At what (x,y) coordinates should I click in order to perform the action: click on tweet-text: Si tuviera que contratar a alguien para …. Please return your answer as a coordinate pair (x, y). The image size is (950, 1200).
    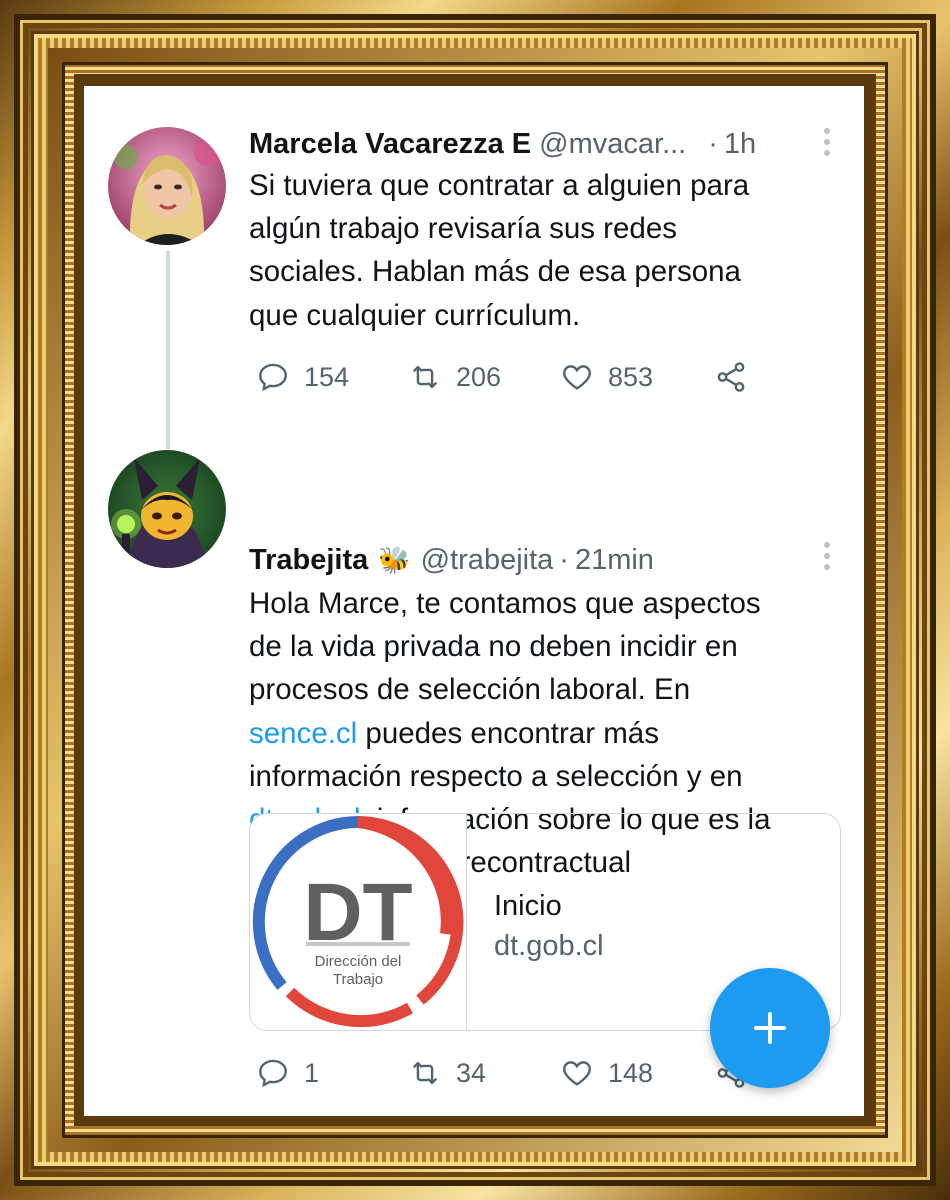
    Looking at the image, I should click on (544, 250).